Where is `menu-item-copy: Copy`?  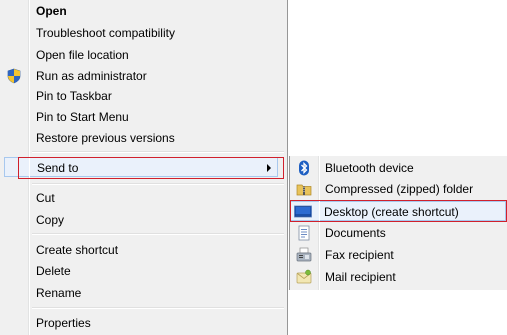 menu-item-copy: Copy is located at coordinates (142, 220).